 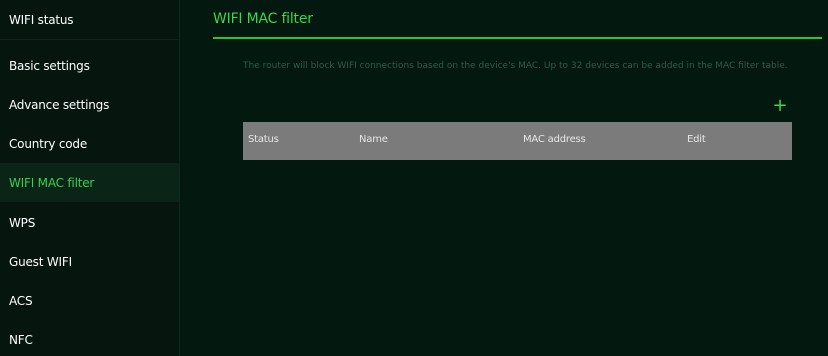 I want to click on sidebar-item-label: WPS, so click(x=22, y=222).